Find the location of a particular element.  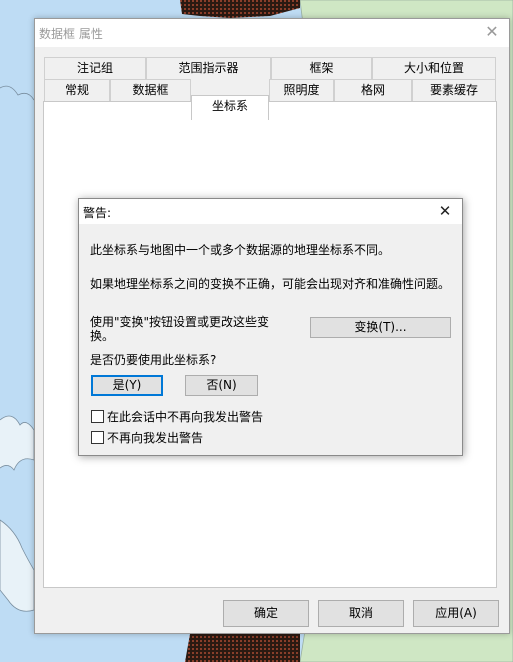

no-button: 否(N) is located at coordinates (221, 385).